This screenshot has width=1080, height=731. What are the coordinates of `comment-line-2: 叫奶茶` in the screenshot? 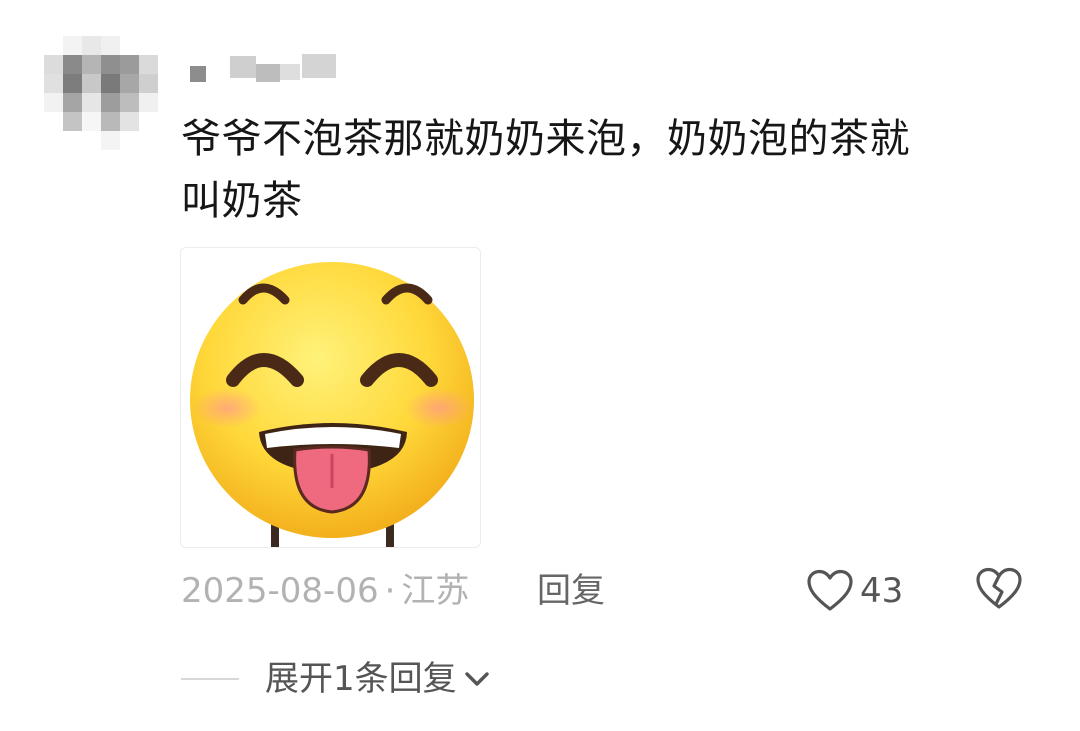 It's located at (242, 201).